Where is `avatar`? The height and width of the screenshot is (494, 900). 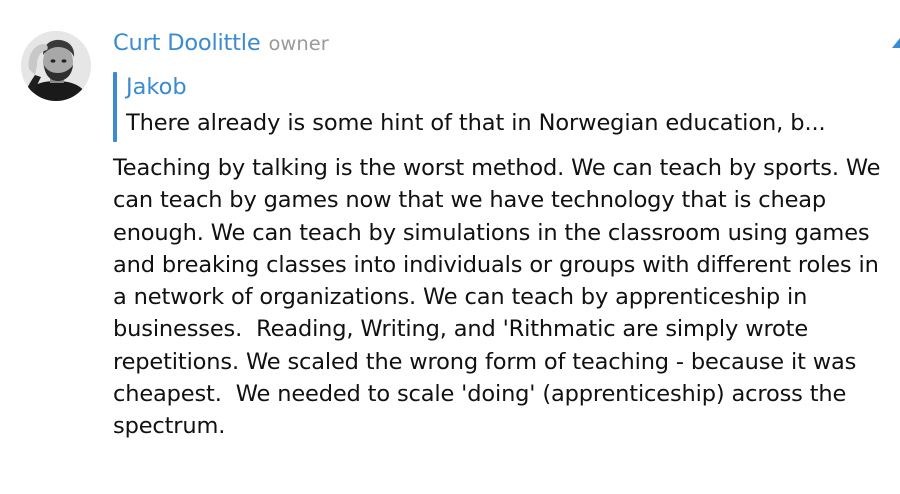
avatar is located at coordinates (56, 66).